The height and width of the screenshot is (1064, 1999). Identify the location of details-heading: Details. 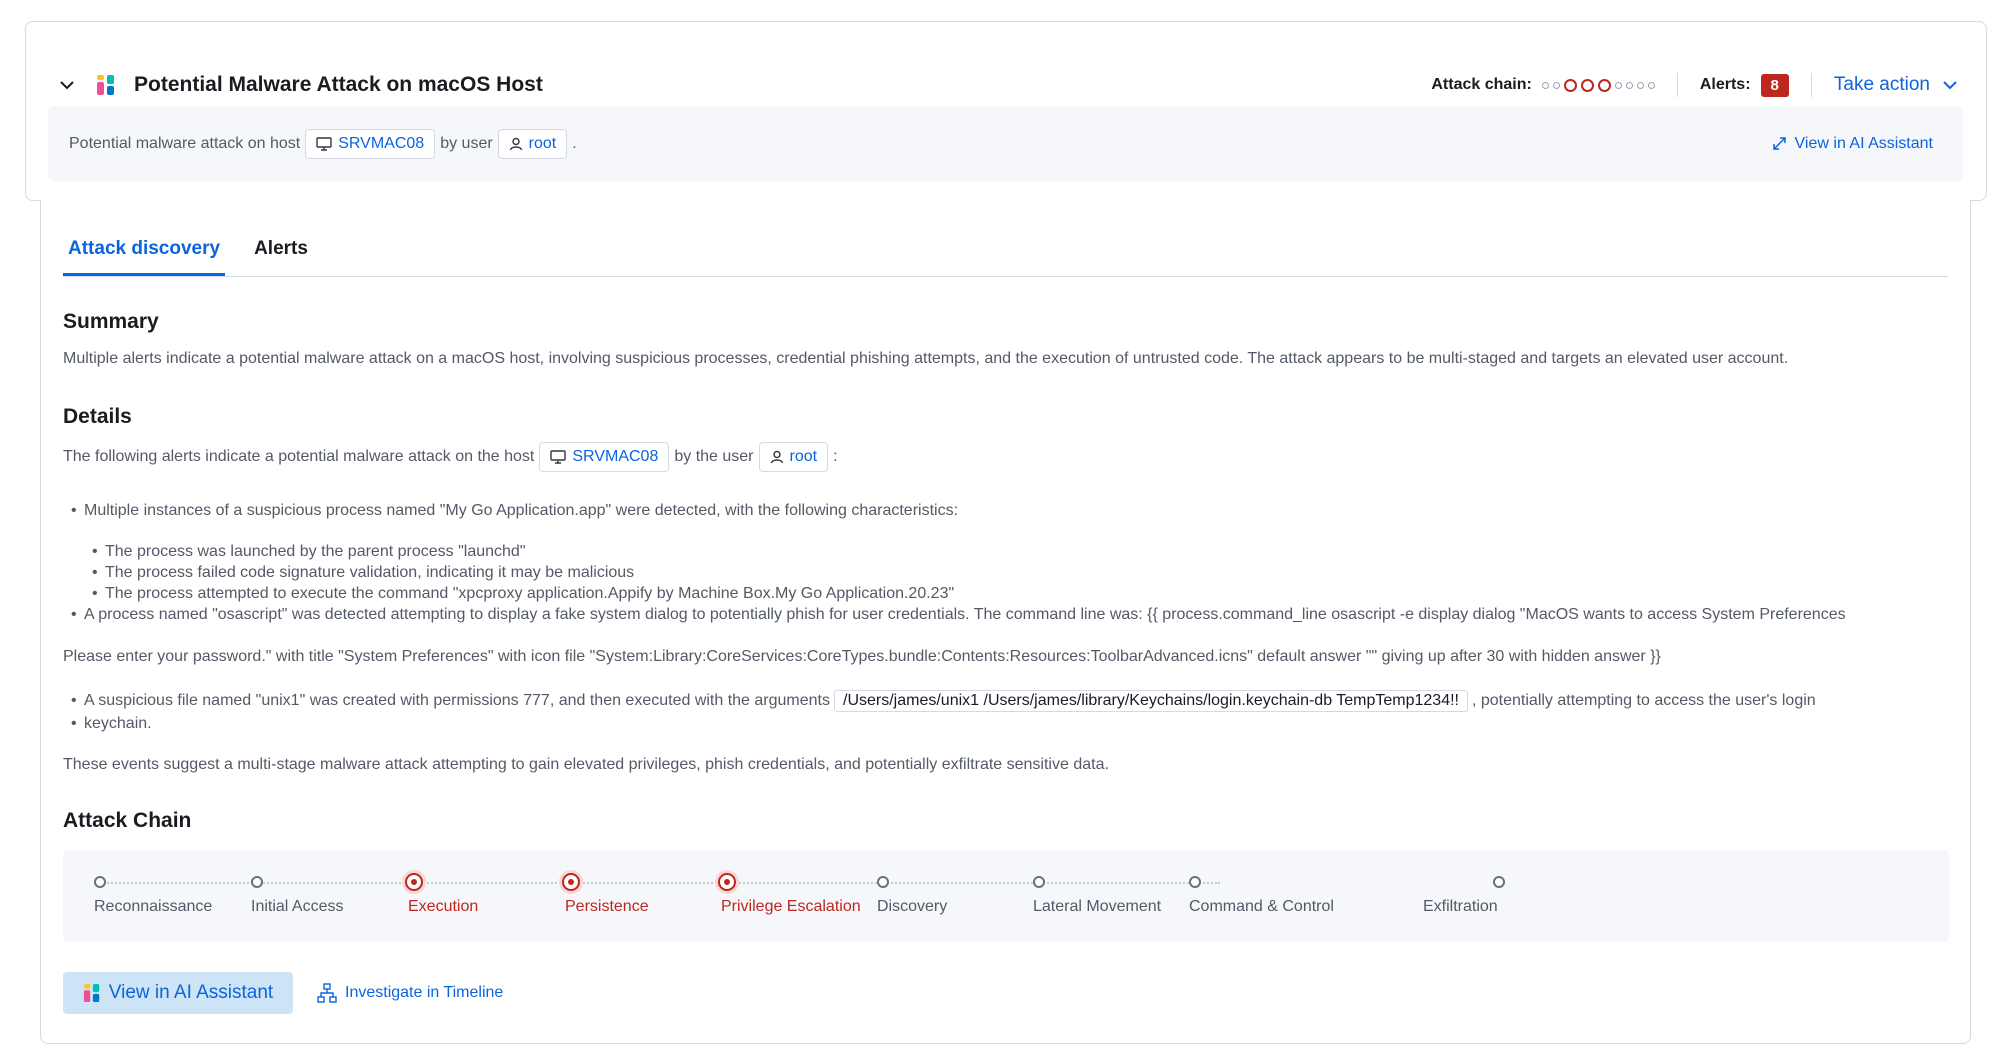
(97, 416).